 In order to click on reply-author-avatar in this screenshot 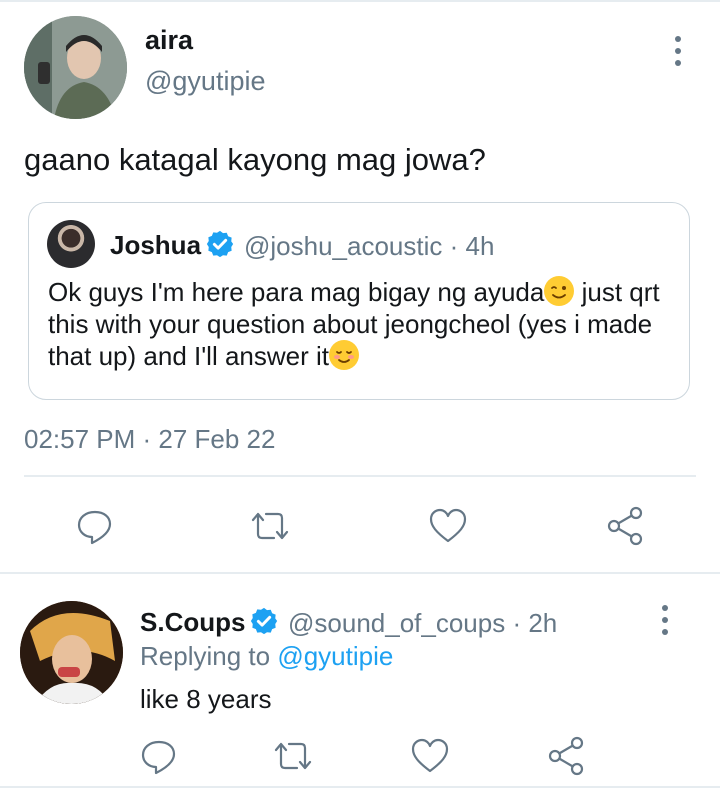, I will do `click(71, 652)`.